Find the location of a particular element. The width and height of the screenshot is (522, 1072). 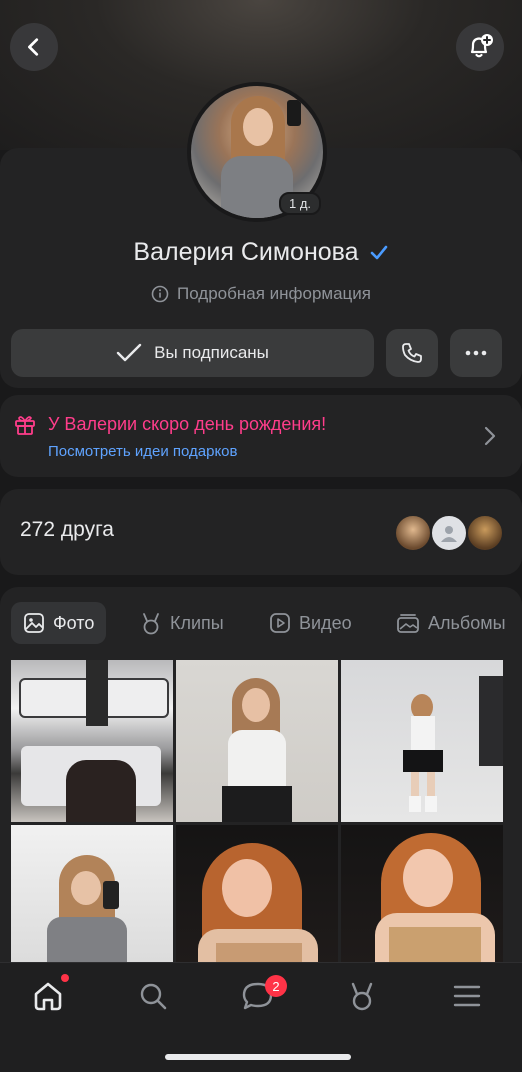

birthday-card is located at coordinates (261, 436).